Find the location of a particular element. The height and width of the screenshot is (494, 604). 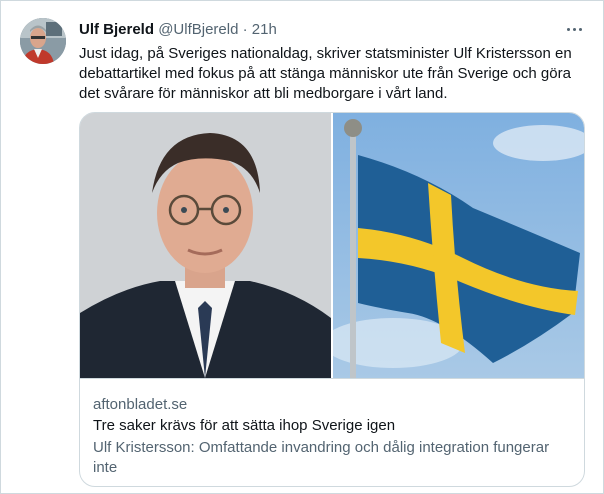

tweet-header: Ulf Bjereld @UlfBjereld · 21h is located at coordinates (178, 30).